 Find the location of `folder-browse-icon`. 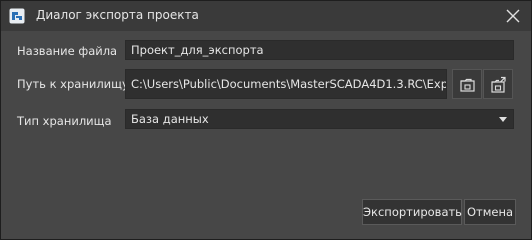

folder-browse-icon is located at coordinates (467, 85).